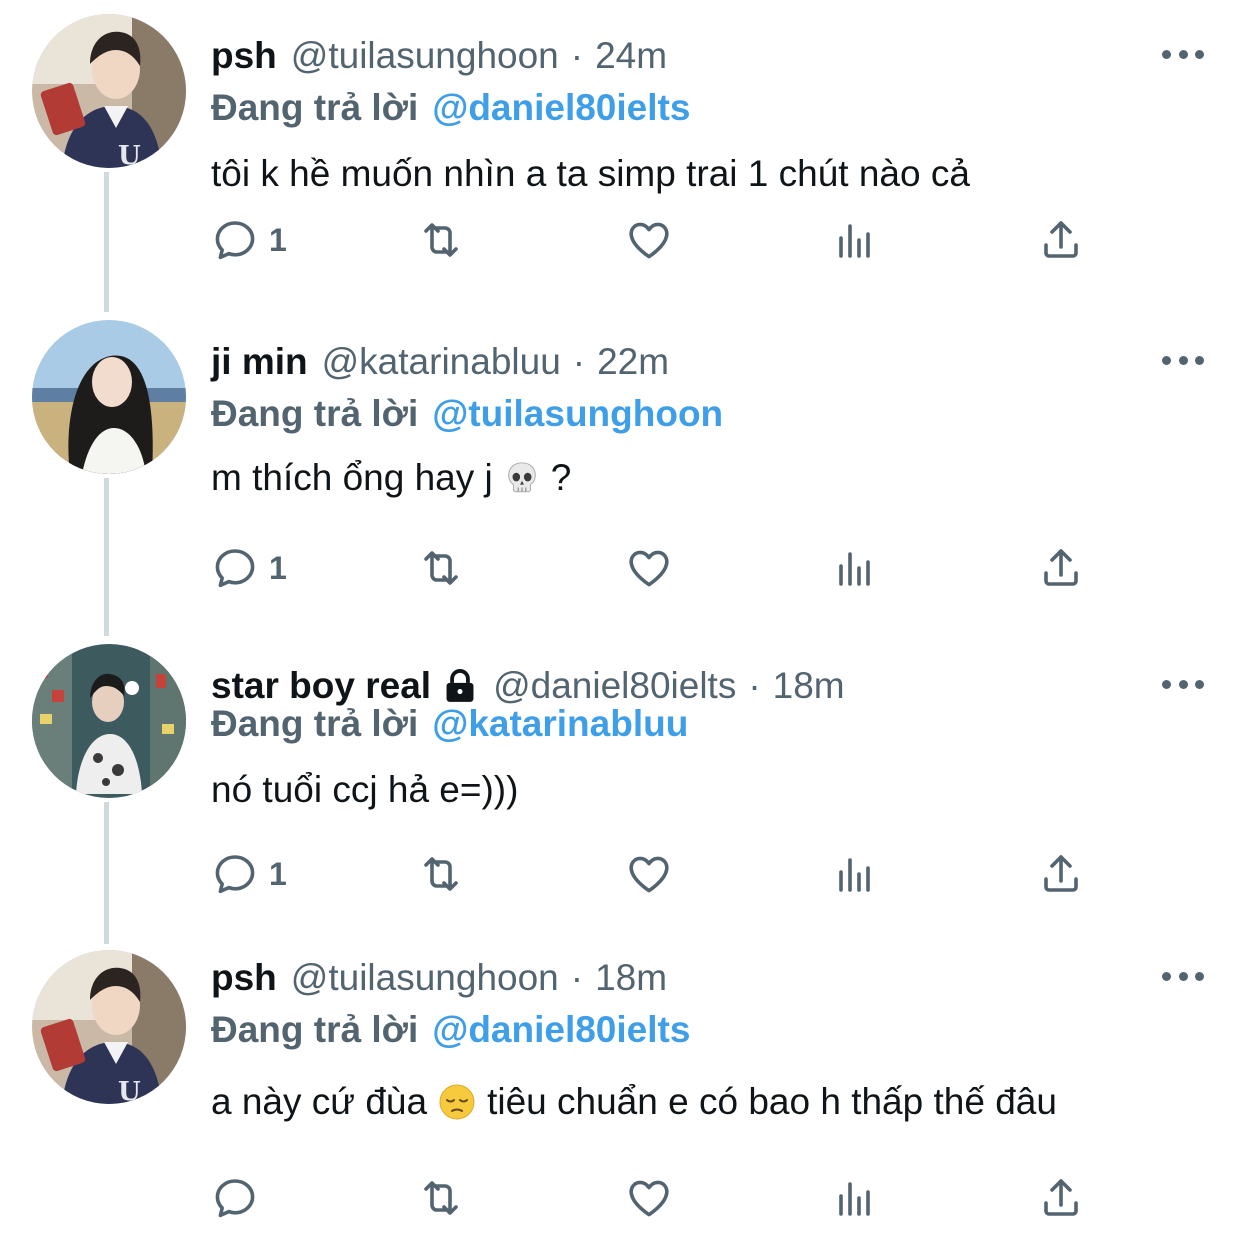 This screenshot has height=1244, width=1242. What do you see at coordinates (633, 362) in the screenshot?
I see `timestamp: 22m` at bounding box center [633, 362].